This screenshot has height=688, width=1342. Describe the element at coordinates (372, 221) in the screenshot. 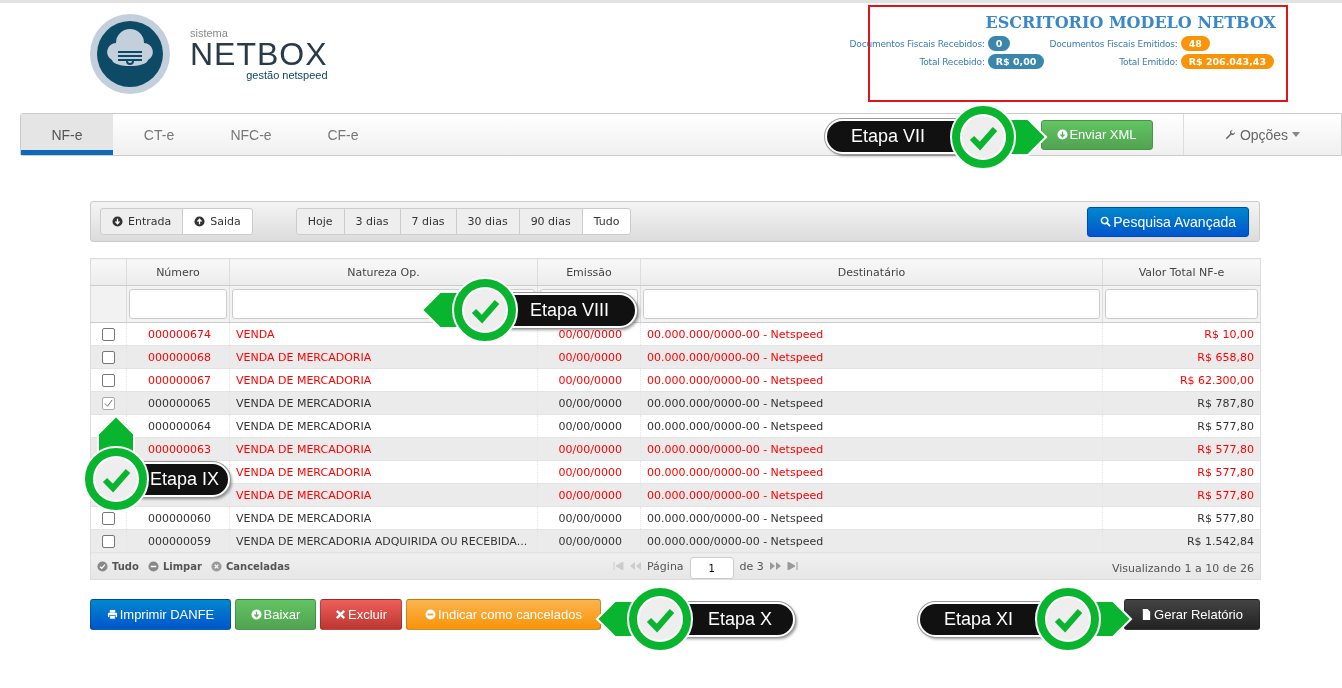

I see `period-toggle: 3 dias` at that location.